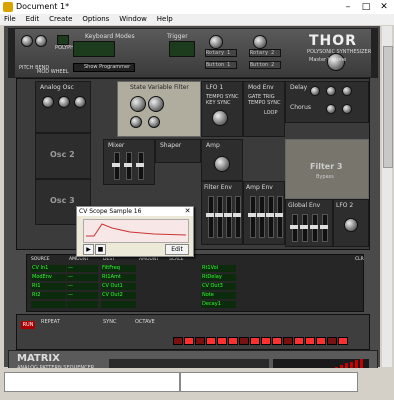  I want to click on mod-row: Rt2 — CV Out2 Note, so click(195, 296).